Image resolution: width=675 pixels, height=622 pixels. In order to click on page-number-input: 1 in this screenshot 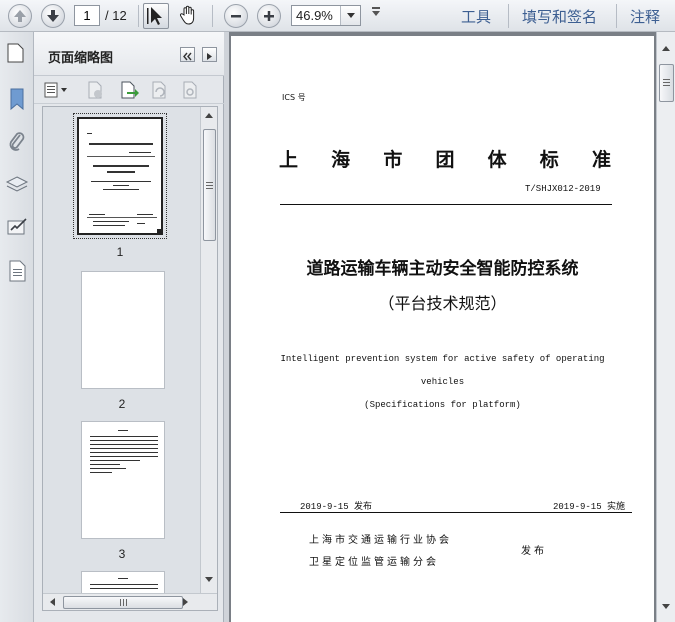, I will do `click(87, 15)`.